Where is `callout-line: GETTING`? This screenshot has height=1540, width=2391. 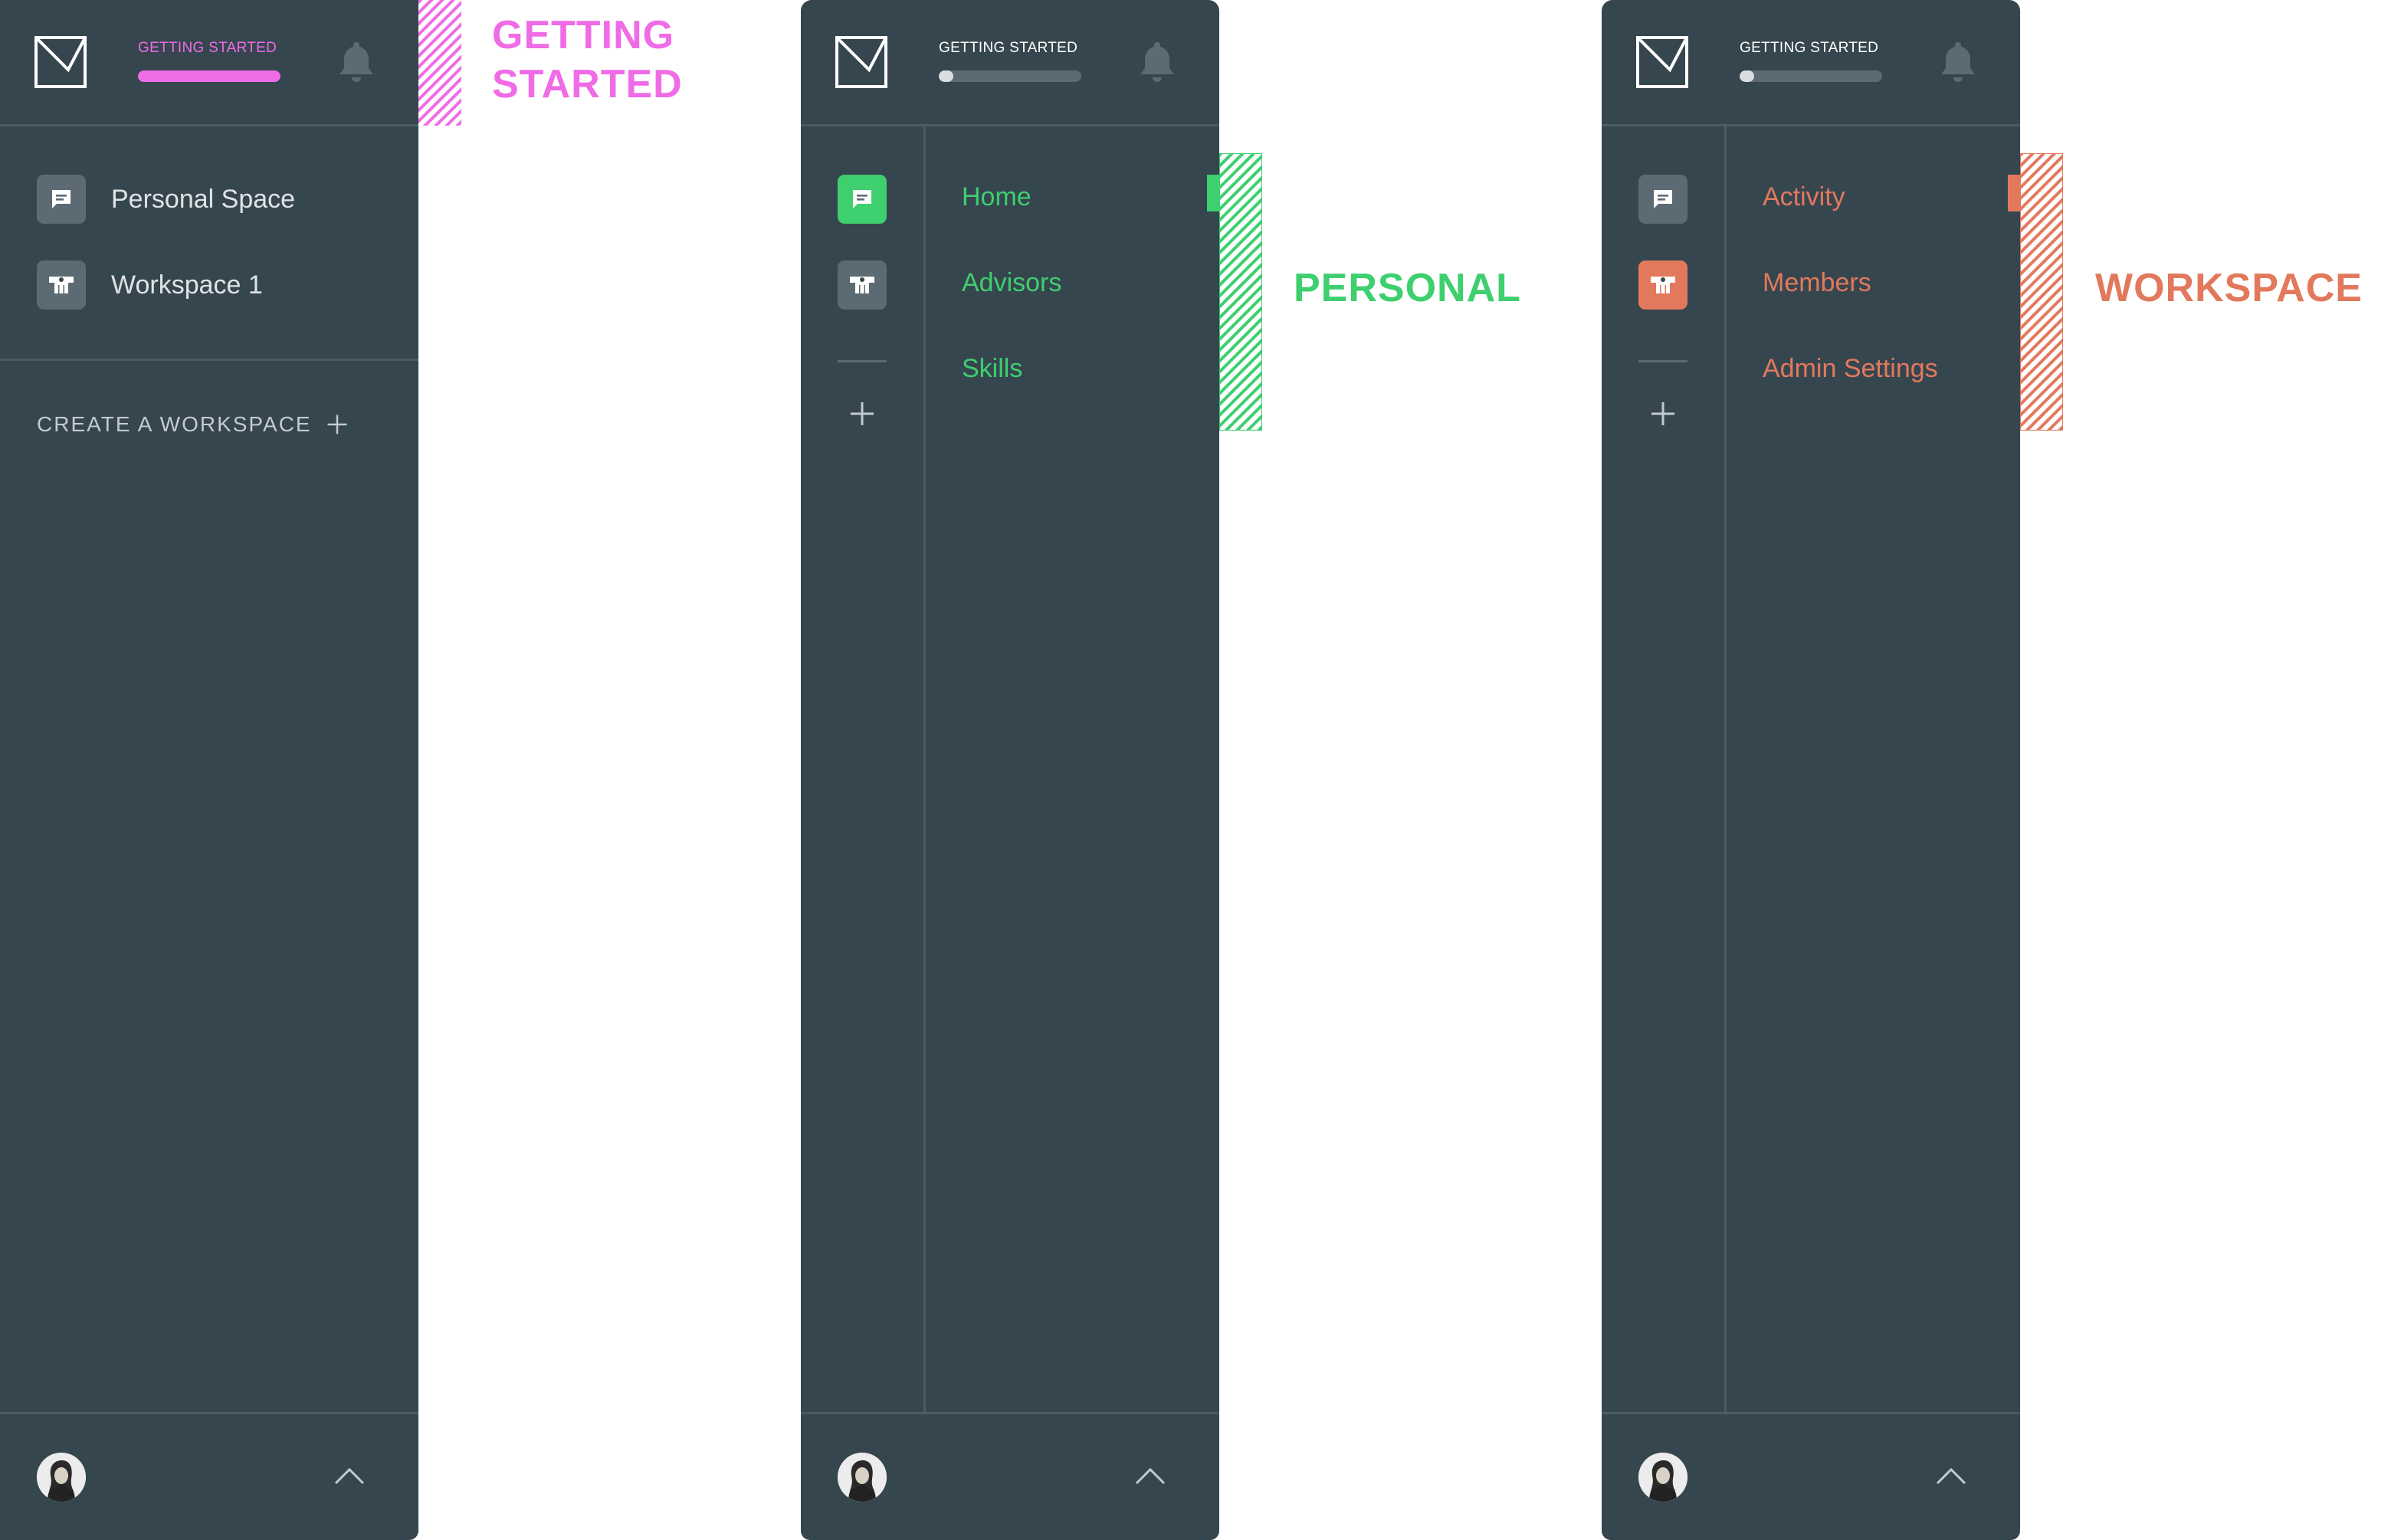
callout-line: GETTING is located at coordinates (584, 35).